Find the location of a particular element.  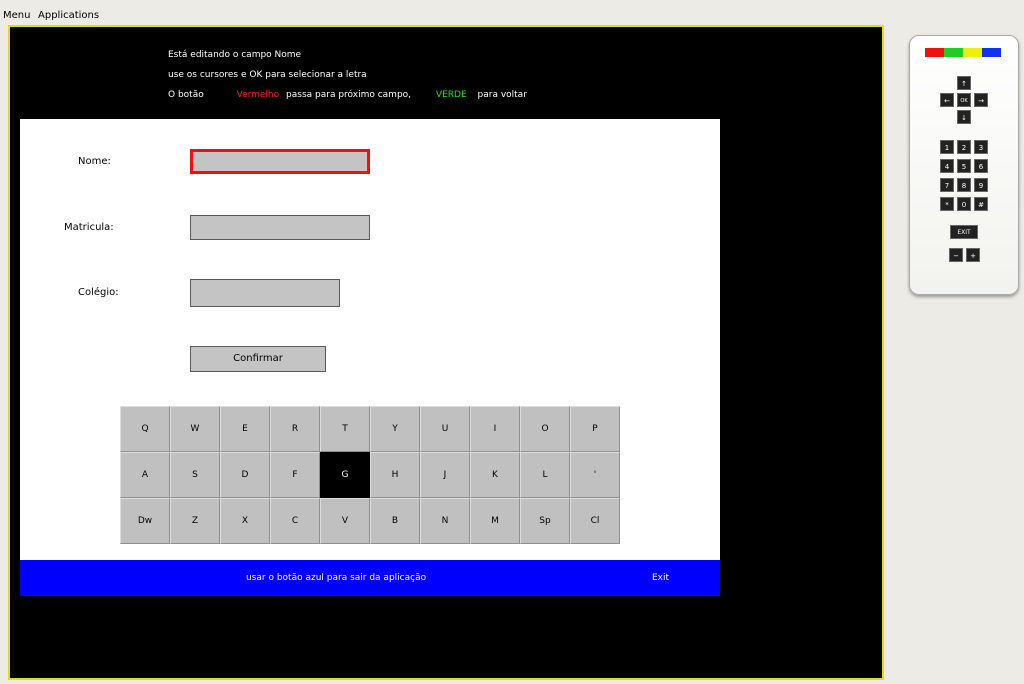

arrow-left-button: ← is located at coordinates (947, 100).